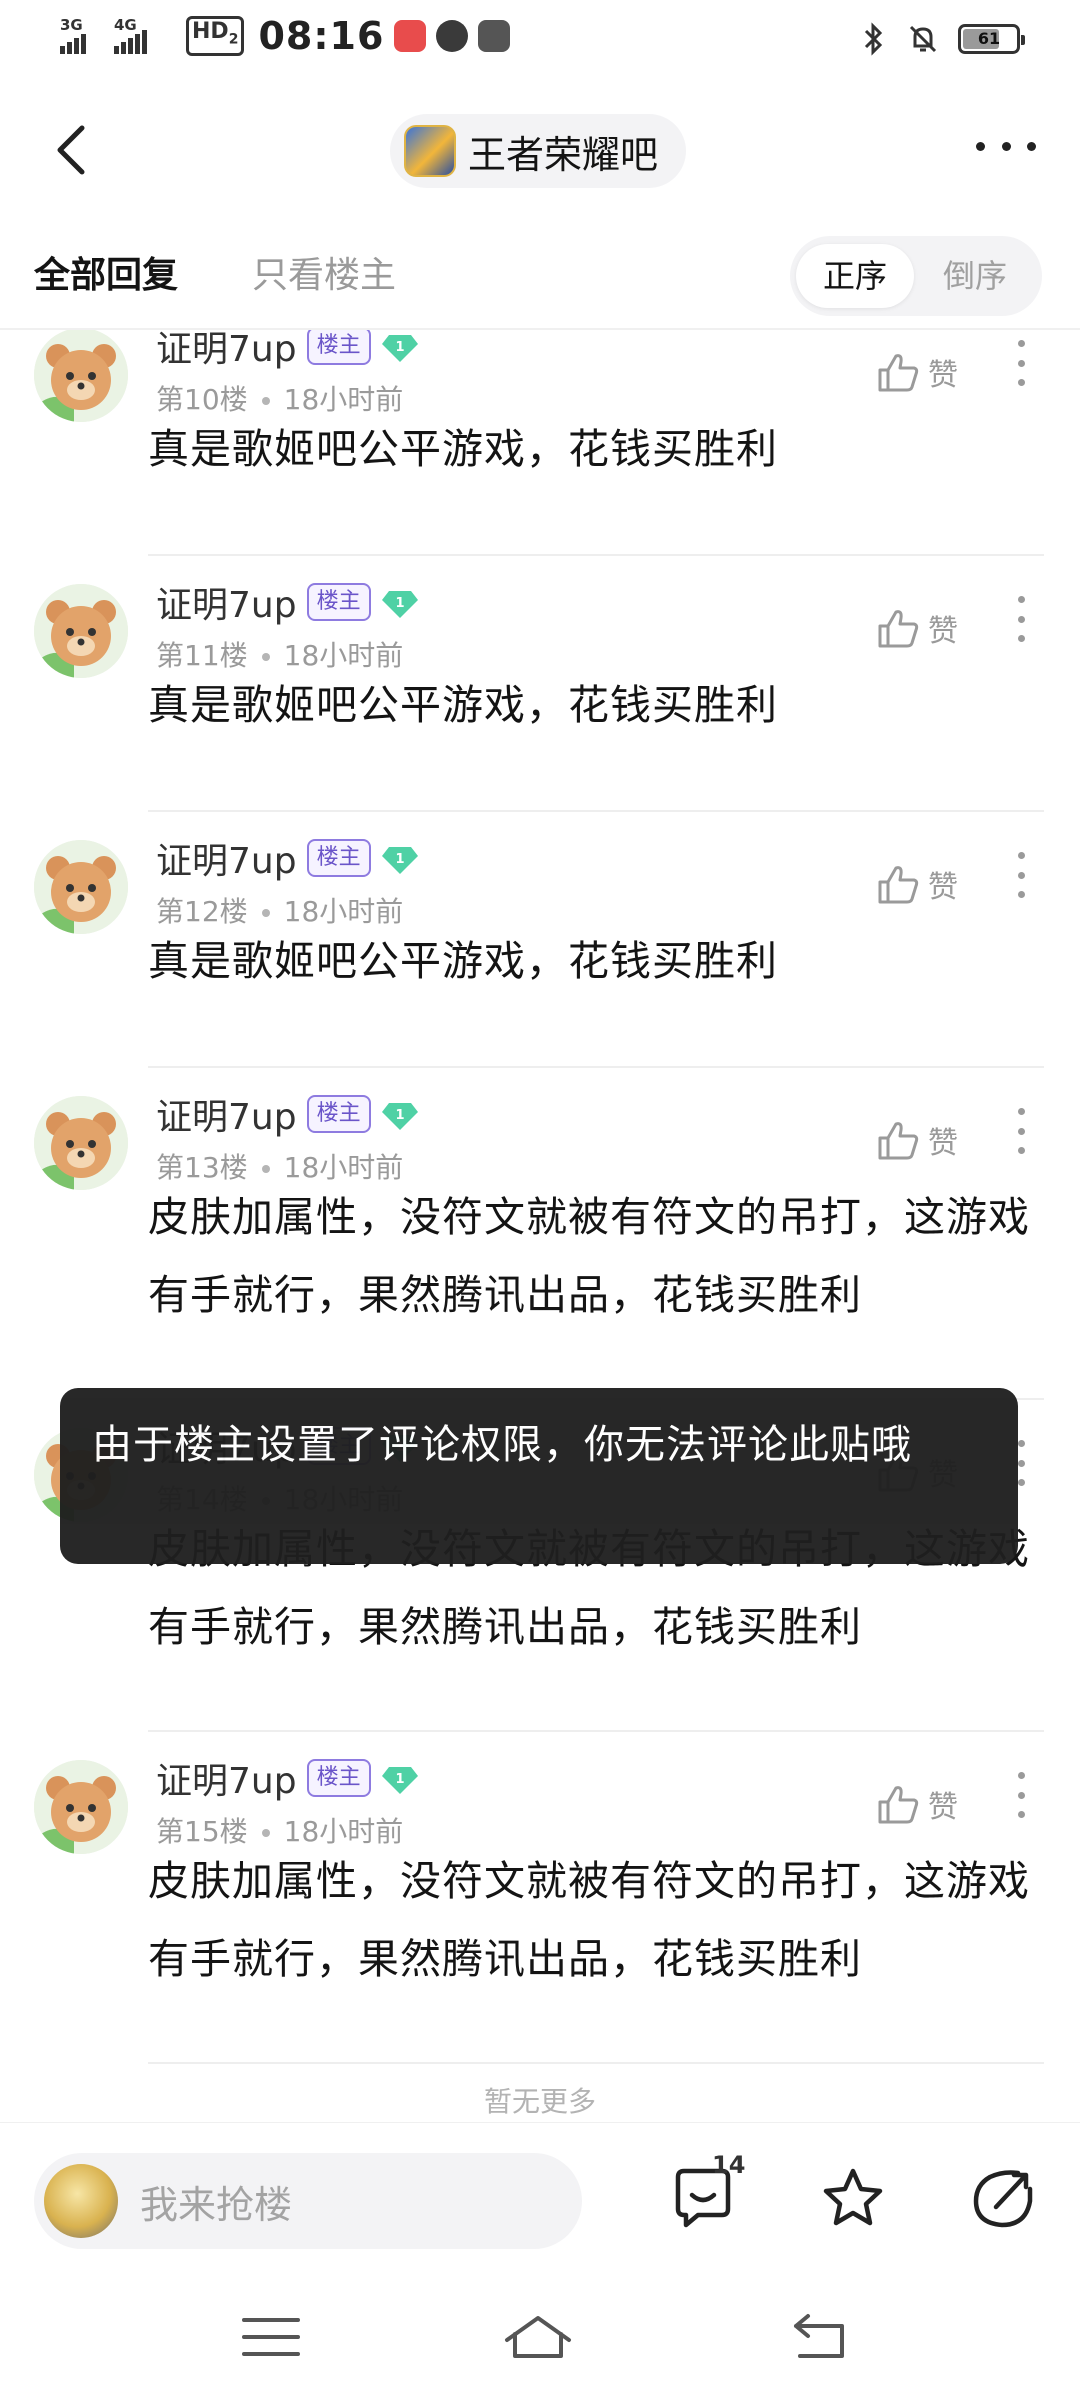 The width and height of the screenshot is (1080, 2400). I want to click on order-toggle: 正序 倒序, so click(916, 276).